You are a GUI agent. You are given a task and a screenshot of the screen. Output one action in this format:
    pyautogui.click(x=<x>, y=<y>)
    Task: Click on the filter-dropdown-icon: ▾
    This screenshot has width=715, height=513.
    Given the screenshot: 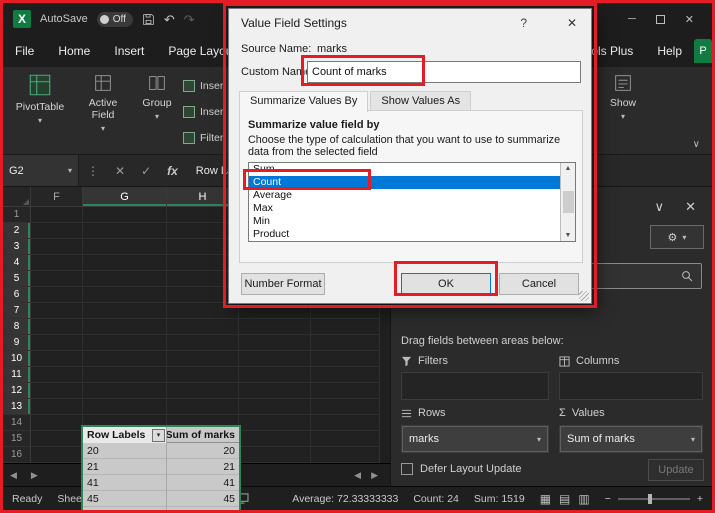 What is the action you would take?
    pyautogui.click(x=158, y=435)
    